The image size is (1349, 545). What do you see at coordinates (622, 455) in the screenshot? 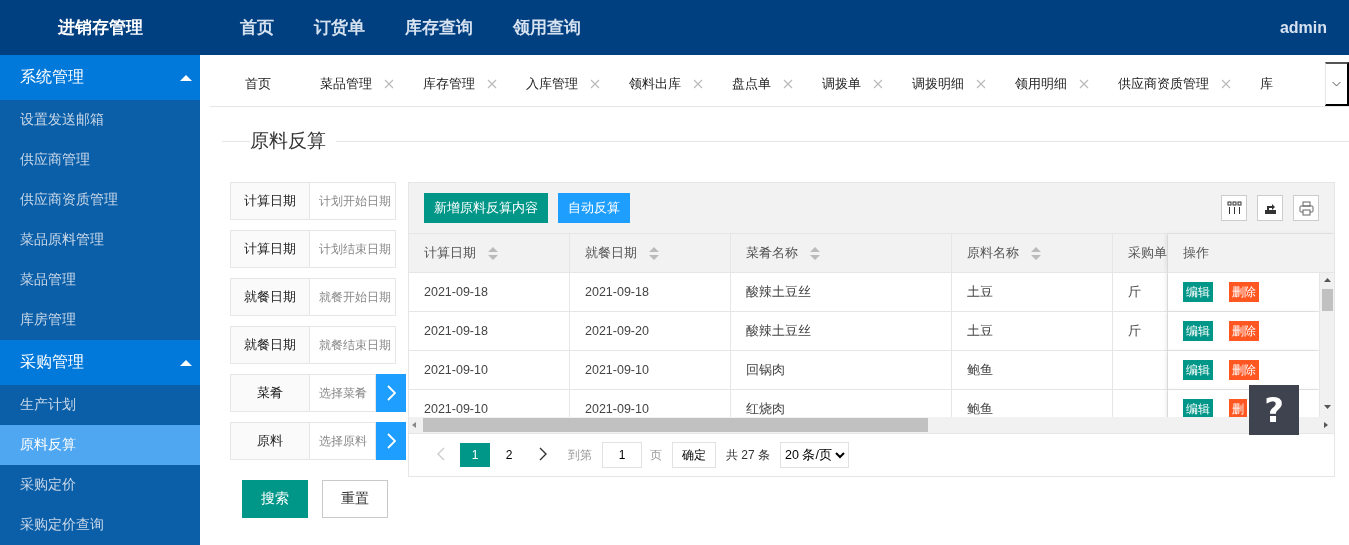
I see `page-input: 1` at bounding box center [622, 455].